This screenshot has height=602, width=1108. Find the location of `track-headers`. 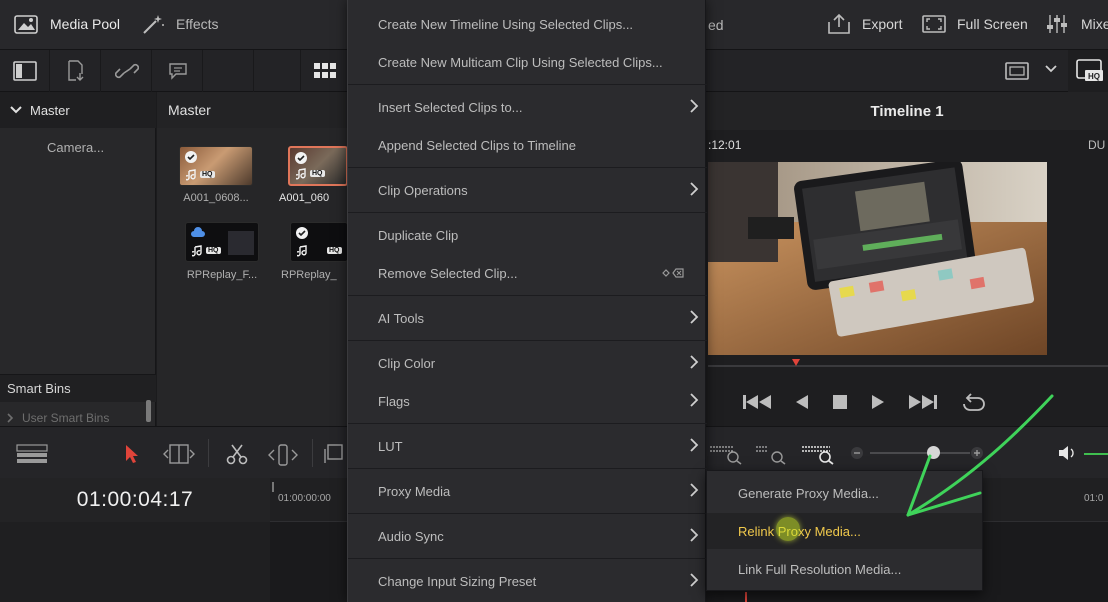

track-headers is located at coordinates (135, 562).